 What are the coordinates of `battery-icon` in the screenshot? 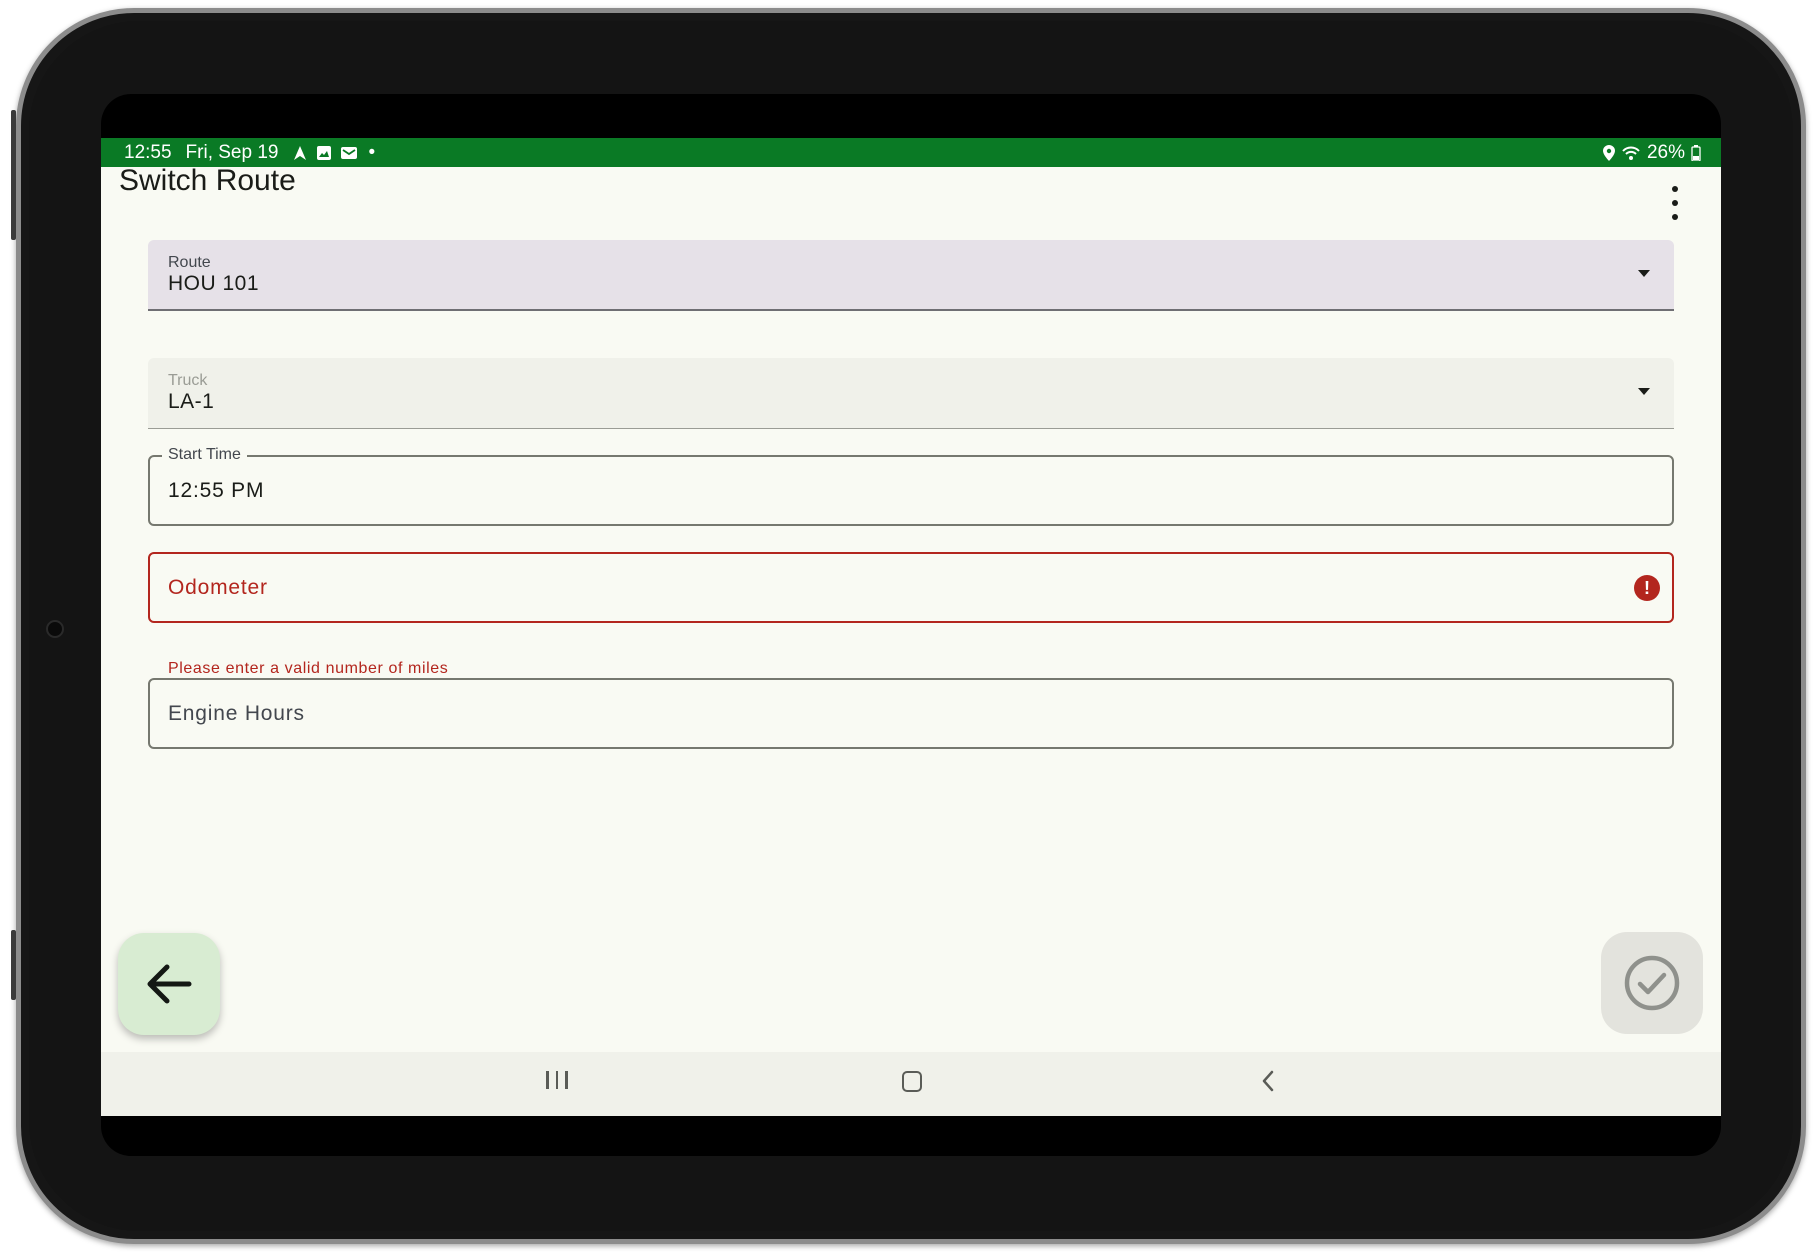 It's located at (1696, 153).